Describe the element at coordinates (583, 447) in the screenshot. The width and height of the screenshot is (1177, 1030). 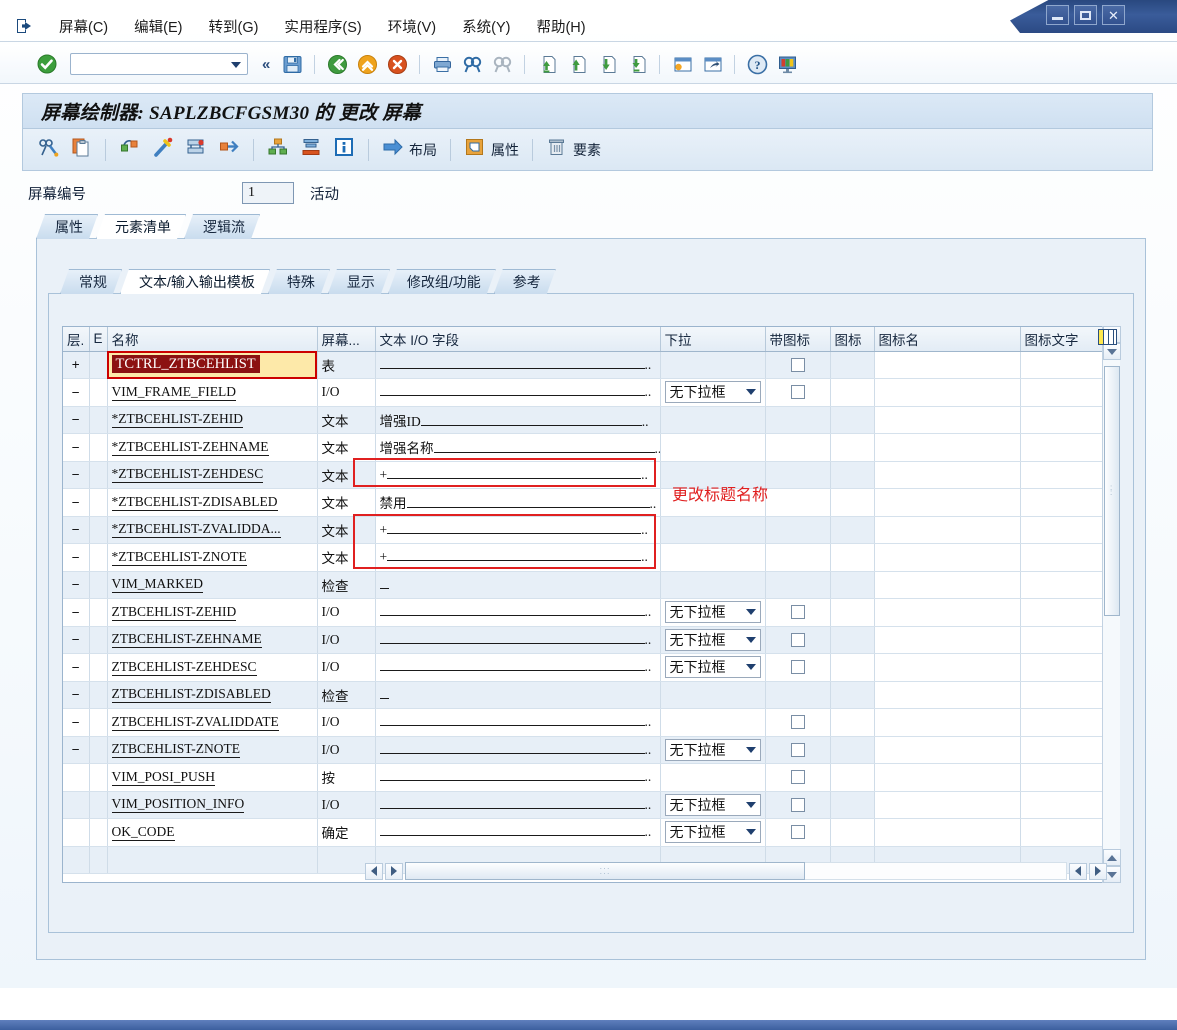
I see `table-row: −*ZTBCEHLIST-ZEHNAME文本增强名称..` at that location.